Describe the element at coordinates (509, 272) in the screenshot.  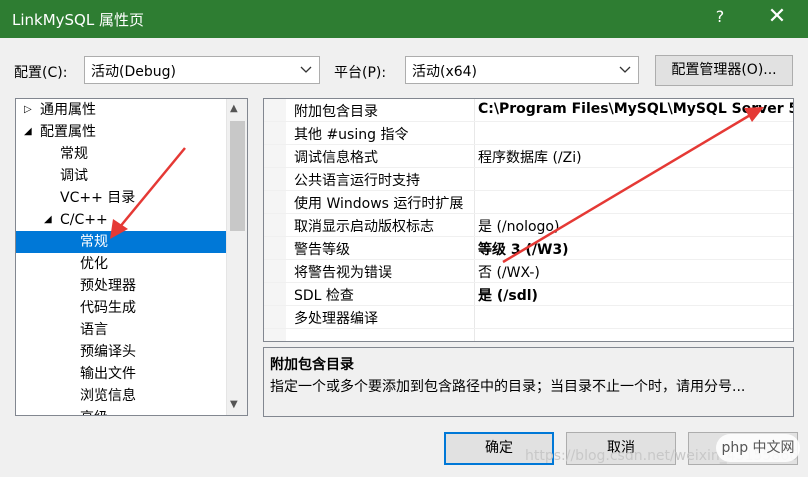
I see `property-value: 否 (/WX-)` at that location.